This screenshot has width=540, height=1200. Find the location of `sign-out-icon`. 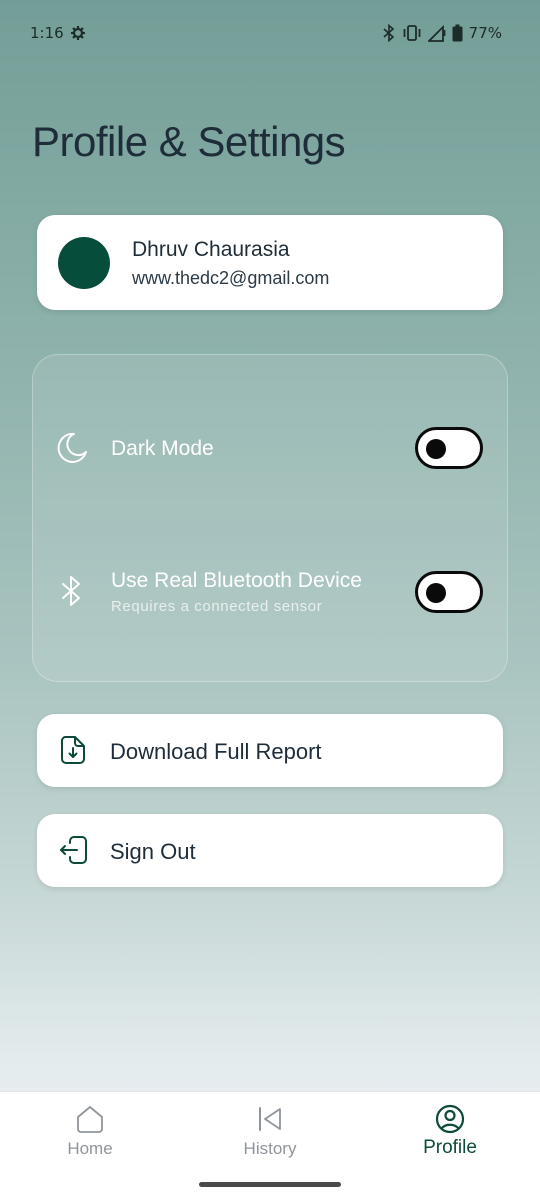

sign-out-icon is located at coordinates (73, 850).